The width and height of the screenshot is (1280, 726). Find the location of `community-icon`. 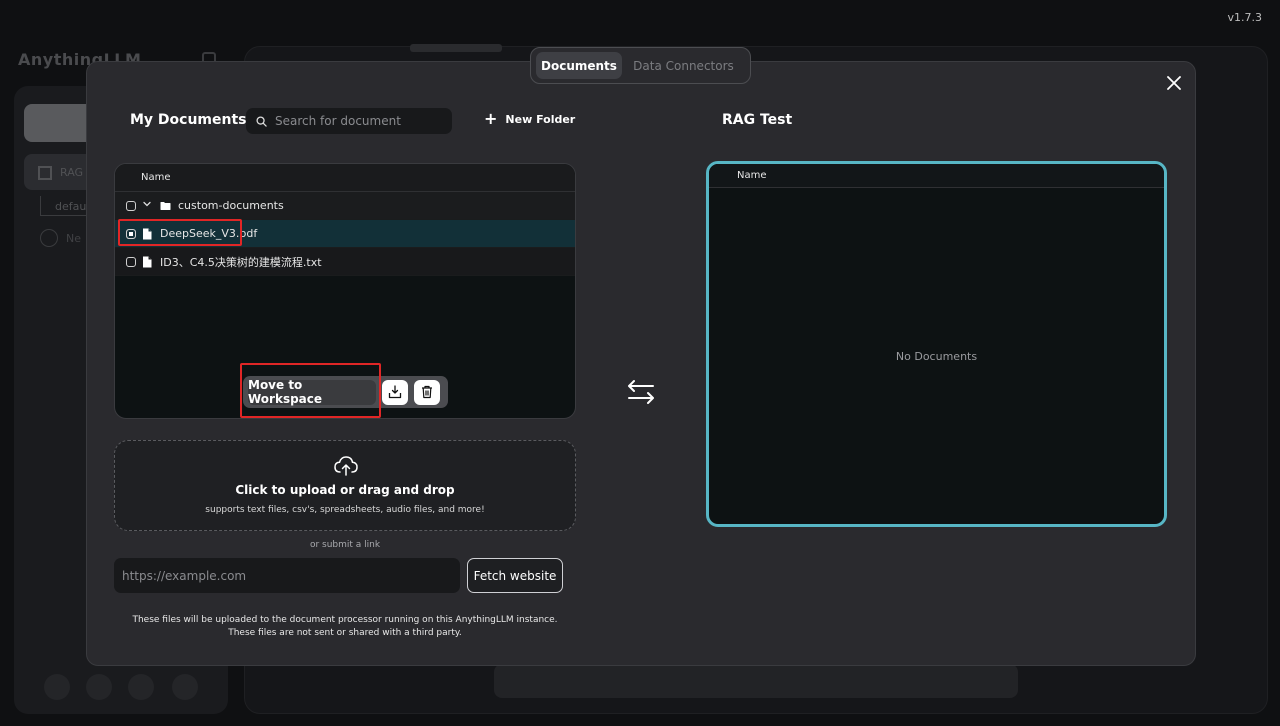

community-icon is located at coordinates (57, 687).